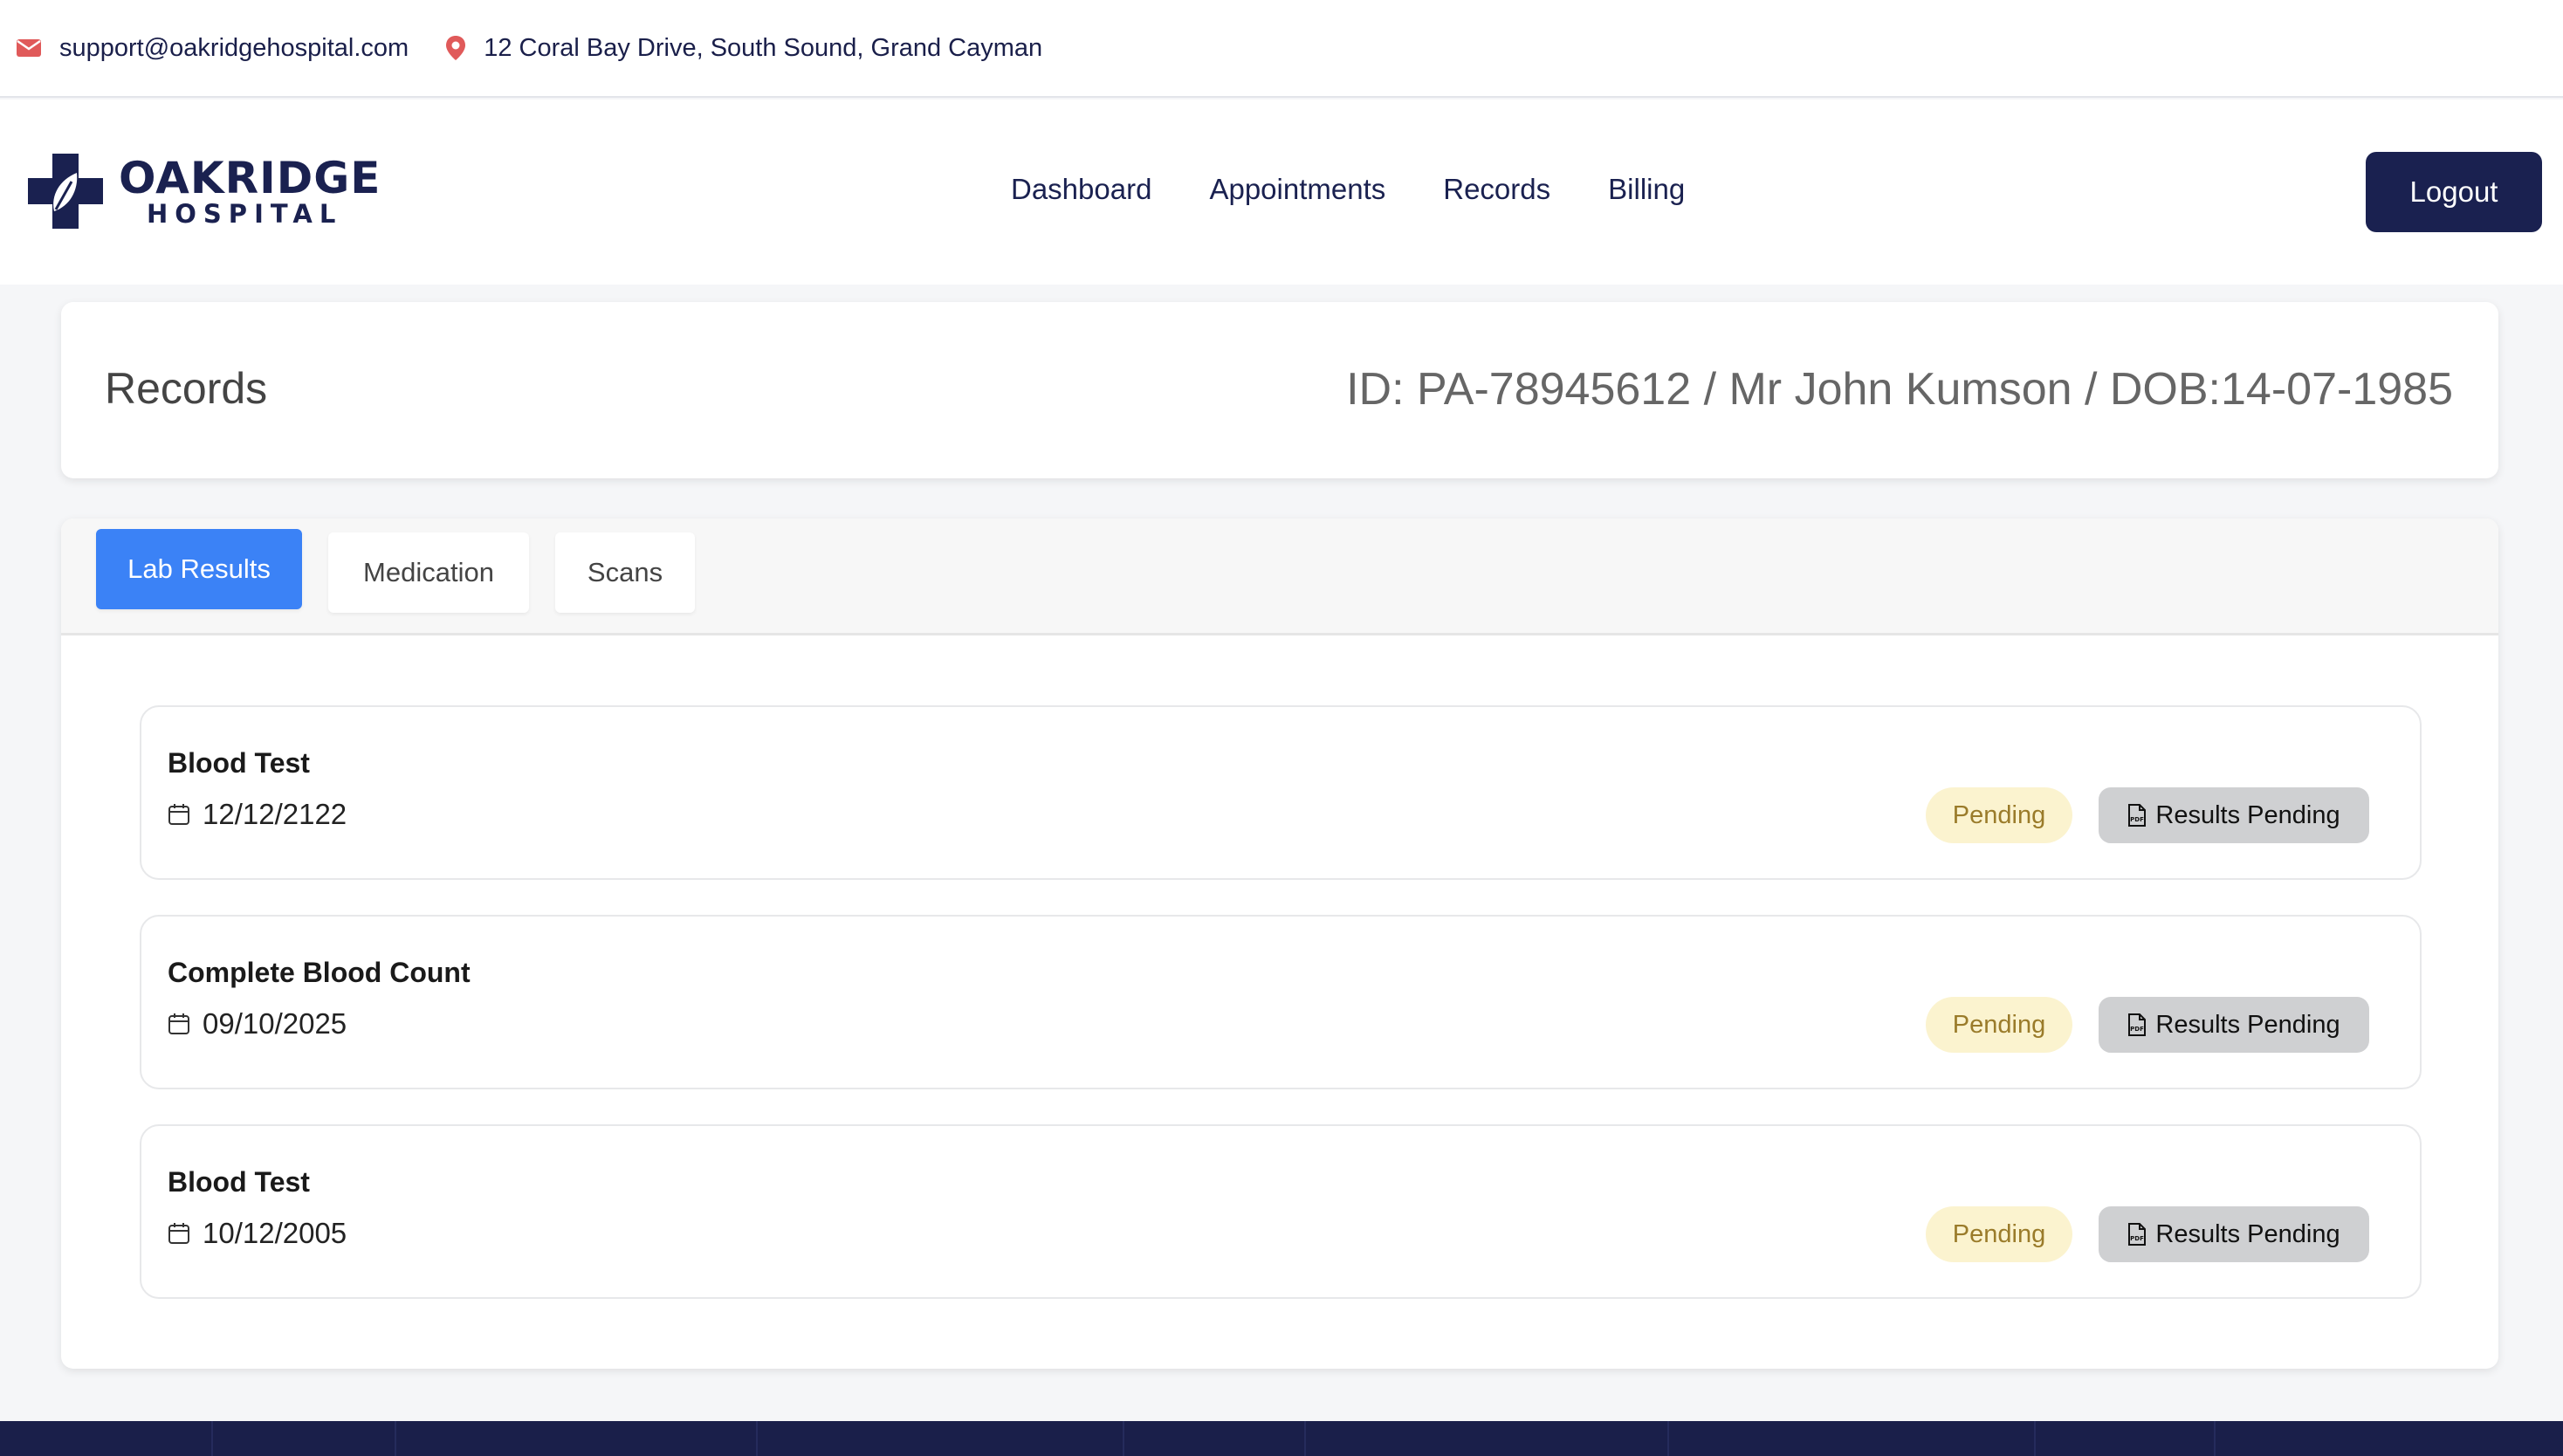 The width and height of the screenshot is (2563, 1456). I want to click on record-date: 10/12/2005, so click(257, 1233).